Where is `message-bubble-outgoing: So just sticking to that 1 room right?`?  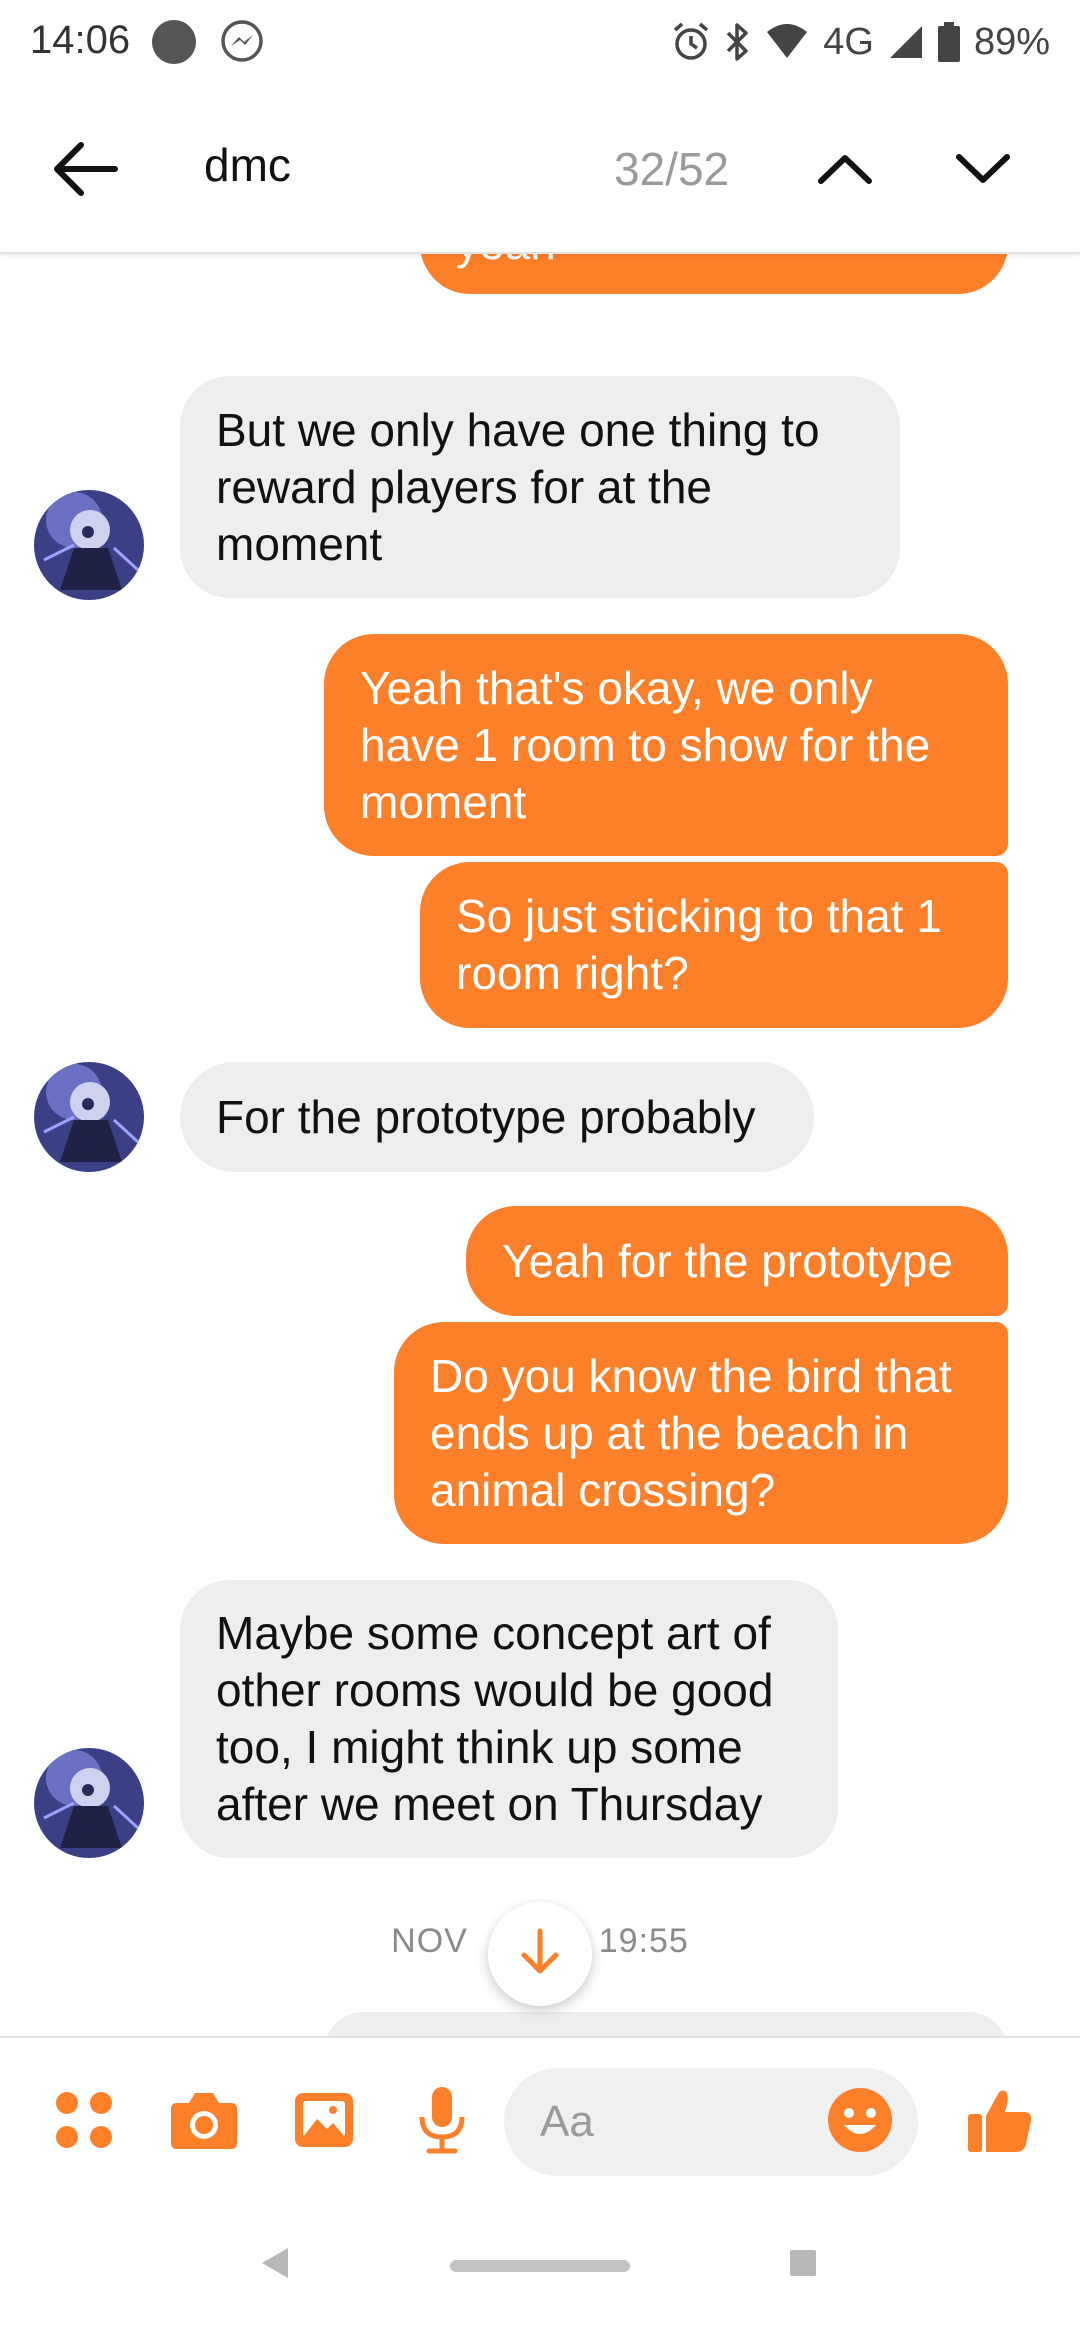
message-bubble-outgoing: So just sticking to that 1 room right? is located at coordinates (714, 945).